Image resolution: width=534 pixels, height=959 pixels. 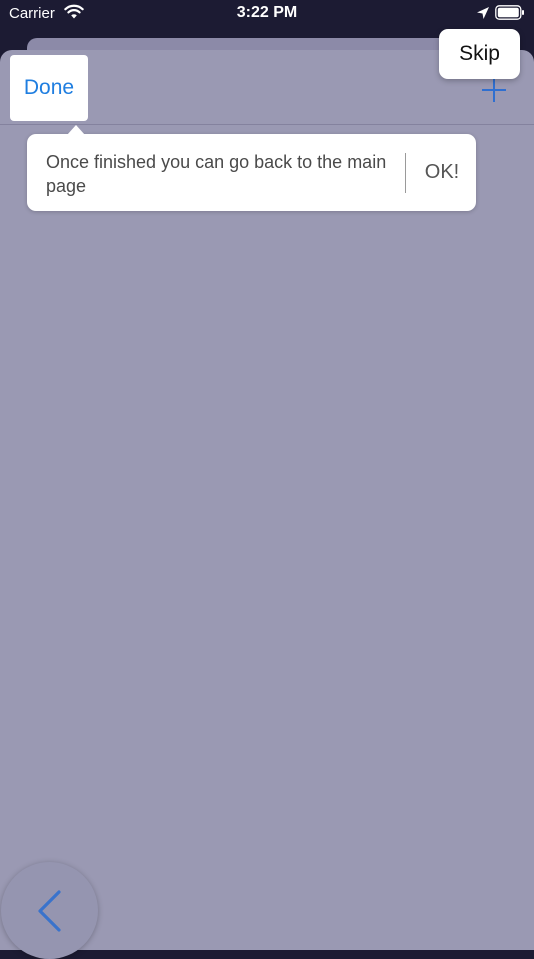 I want to click on status-clock: 3:22 PM, so click(x=267, y=12).